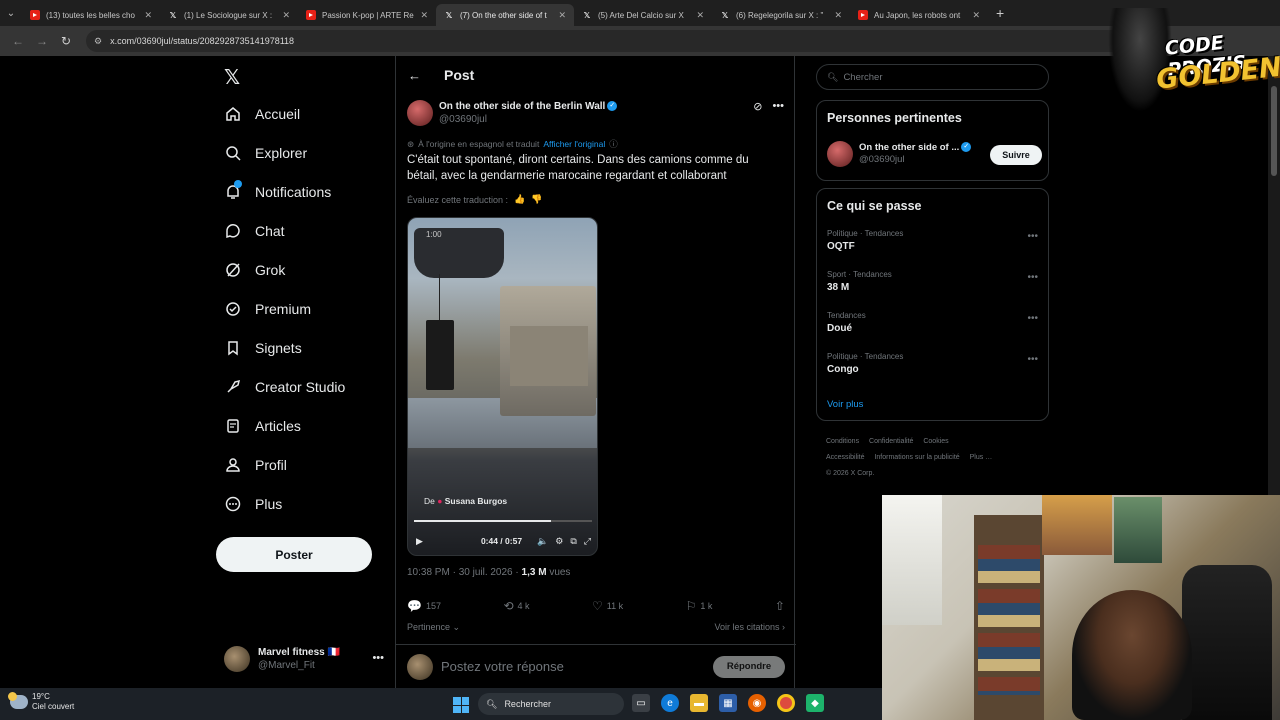 The height and width of the screenshot is (720, 1280). I want to click on like-button: ♡ 11 k, so click(607, 606).